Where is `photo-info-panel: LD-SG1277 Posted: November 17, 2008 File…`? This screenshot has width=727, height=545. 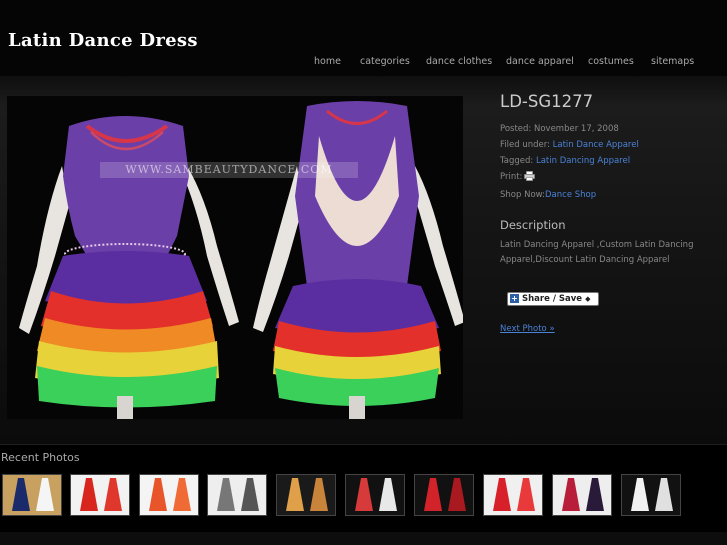 photo-info-panel: LD-SG1277 Posted: November 17, 2008 File… is located at coordinates (610, 213).